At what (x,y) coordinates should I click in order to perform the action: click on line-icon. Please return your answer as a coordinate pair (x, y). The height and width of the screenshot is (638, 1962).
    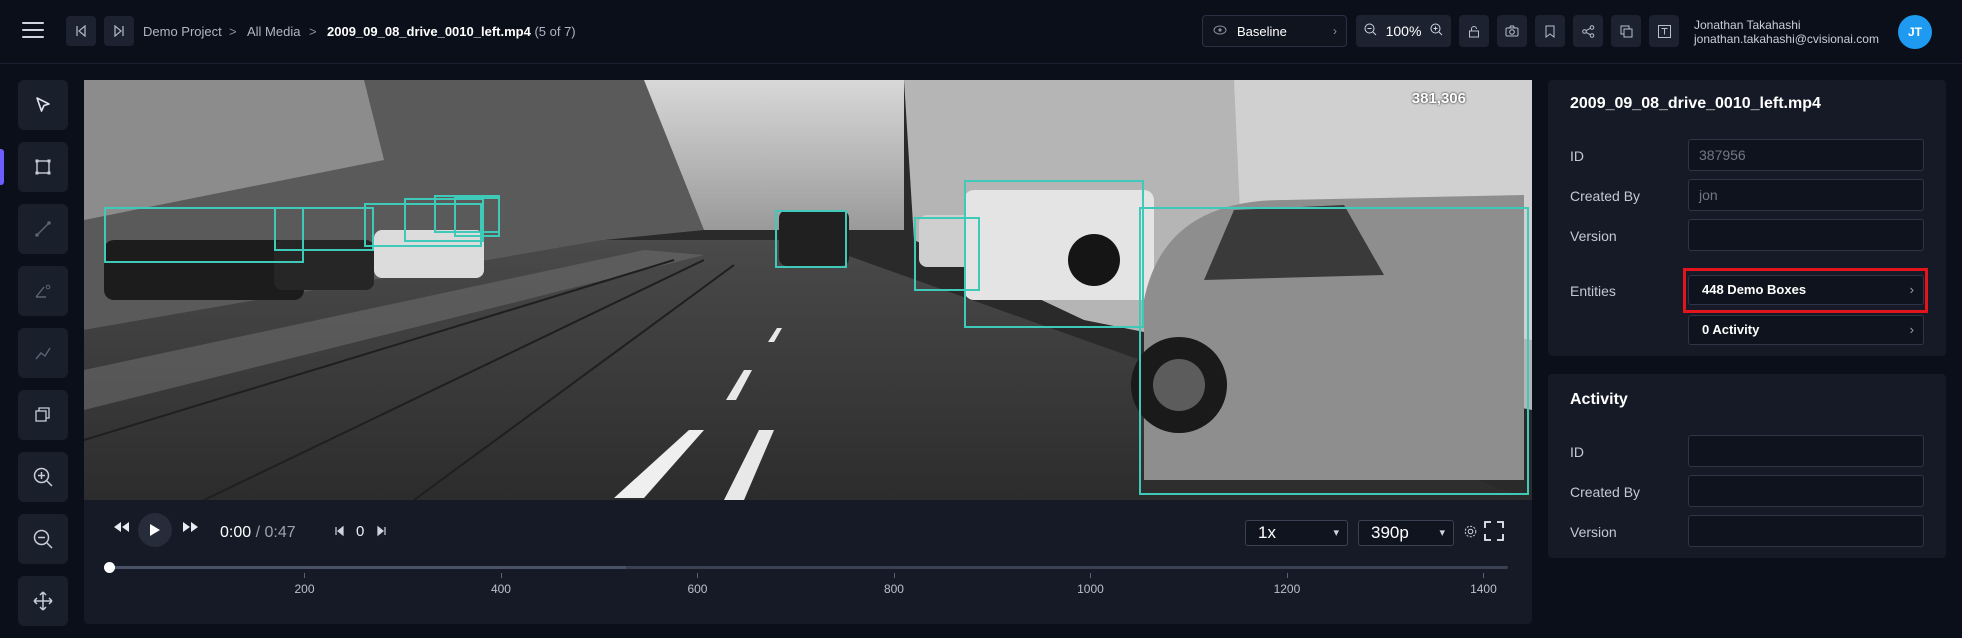
    Looking at the image, I should click on (43, 229).